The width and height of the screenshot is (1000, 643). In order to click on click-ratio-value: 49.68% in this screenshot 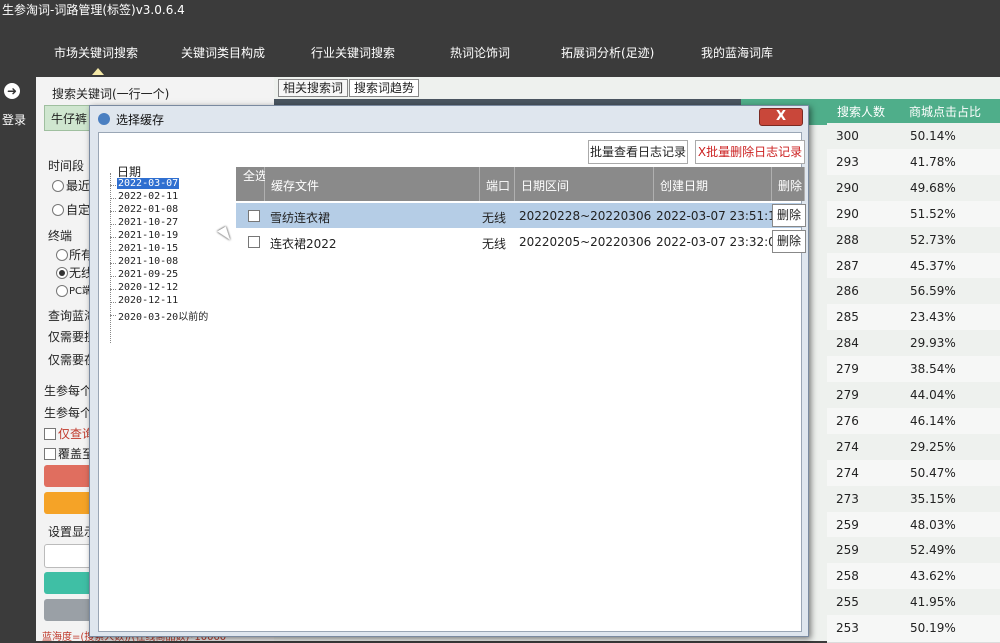, I will do `click(933, 187)`.